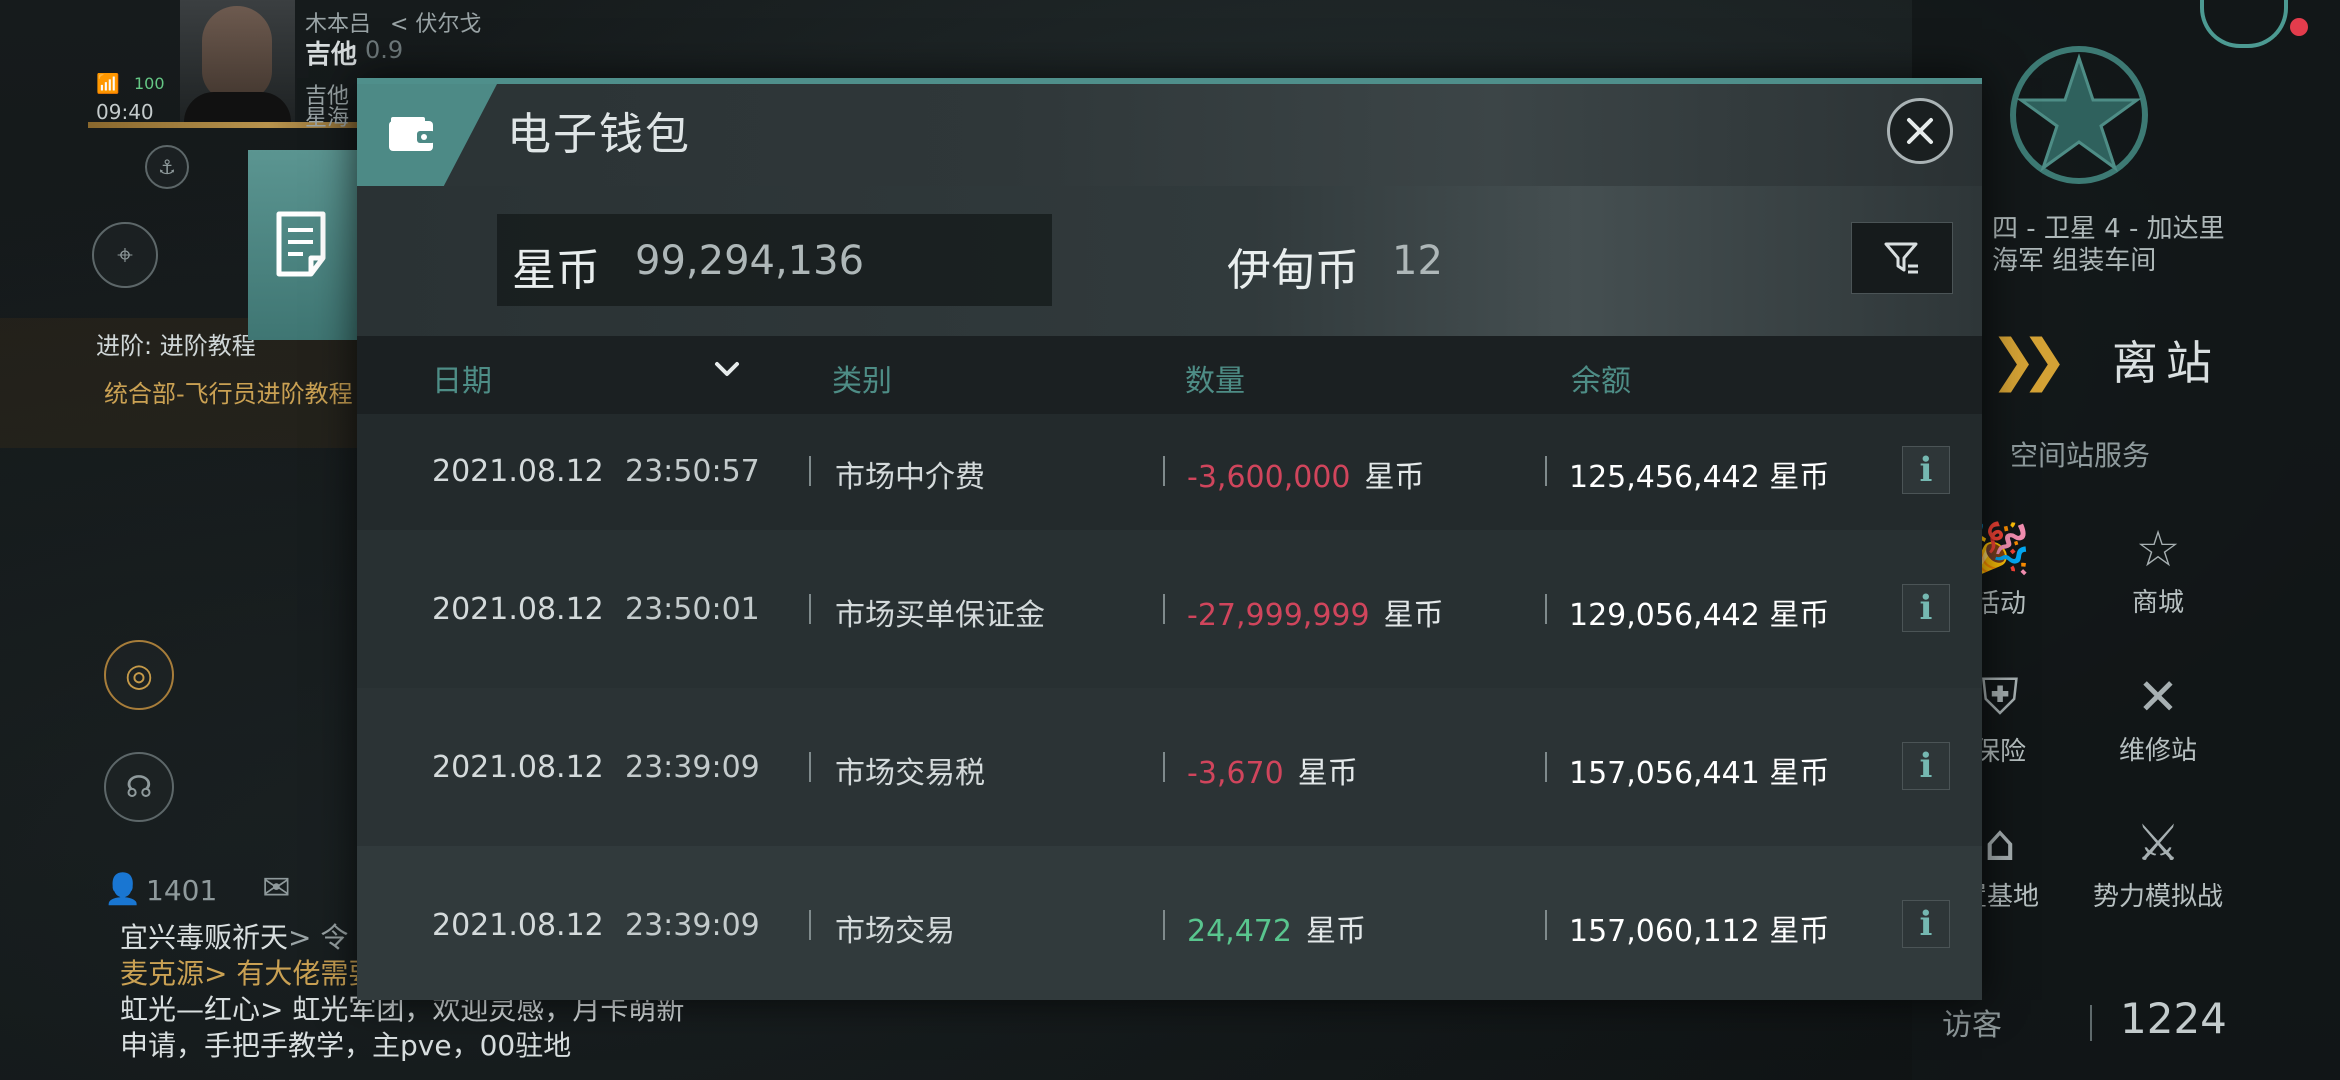  Describe the element at coordinates (2157, 751) in the screenshot. I see `service-label: 维修站` at that location.